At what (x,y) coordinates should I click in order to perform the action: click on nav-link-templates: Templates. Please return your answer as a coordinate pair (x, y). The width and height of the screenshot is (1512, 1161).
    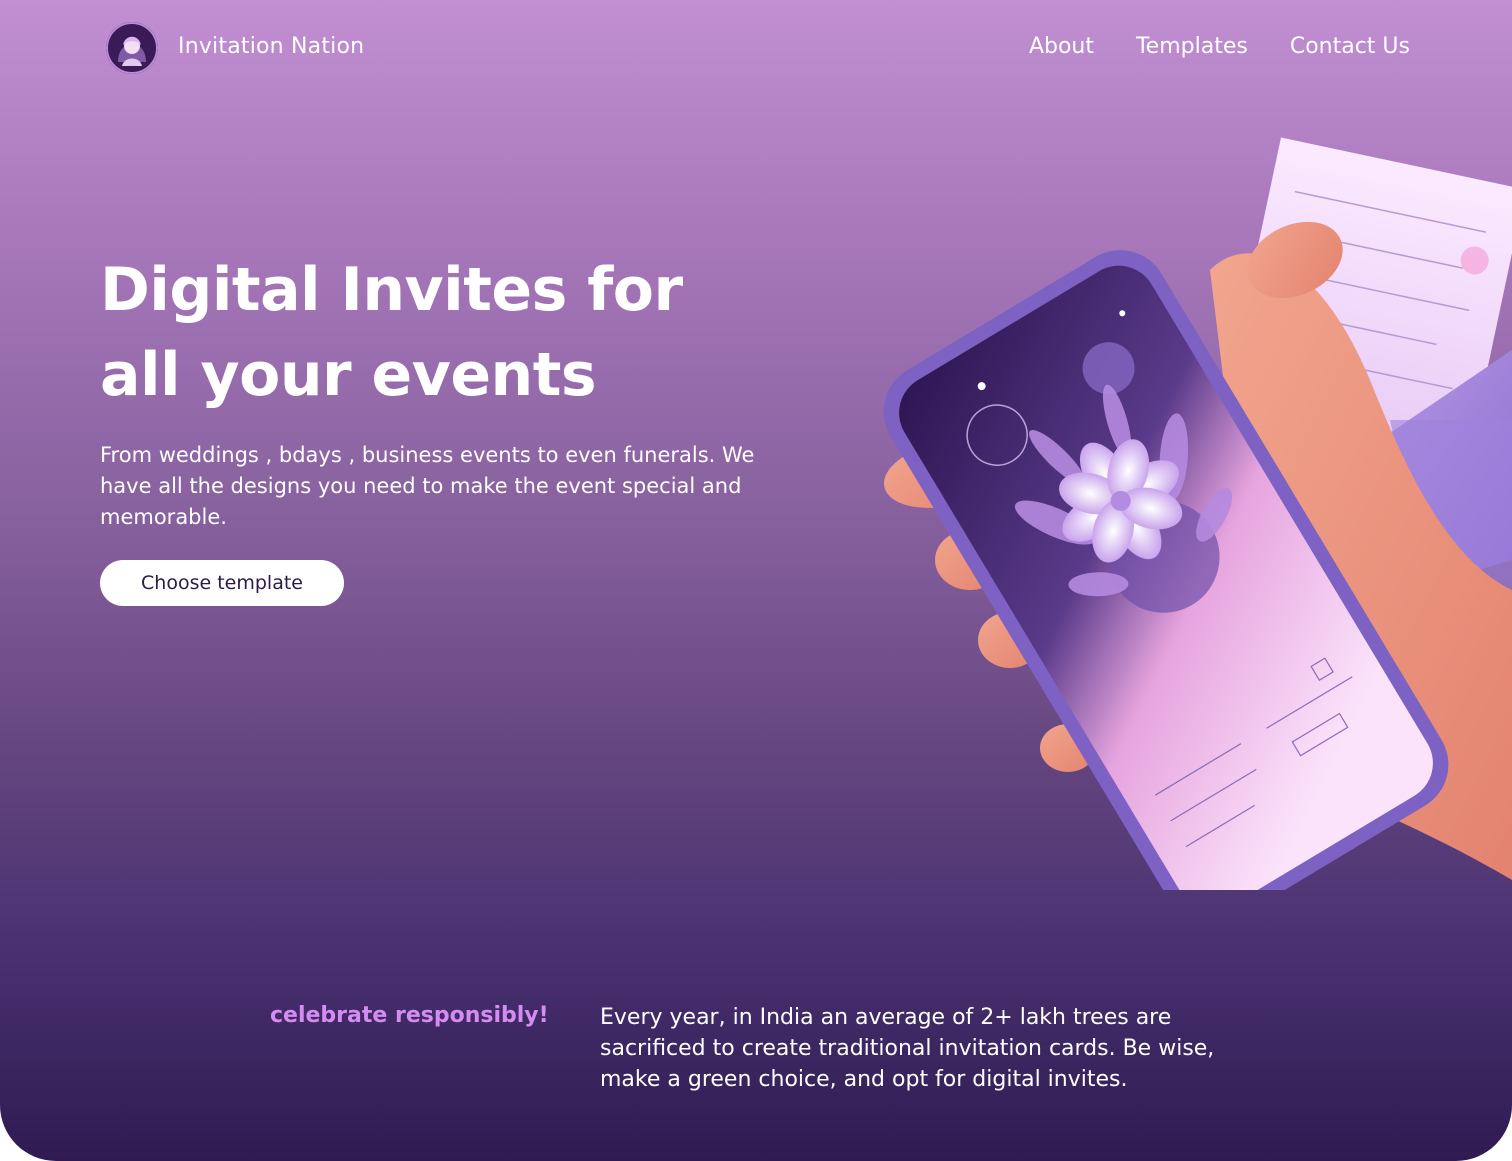
    Looking at the image, I should click on (1192, 46).